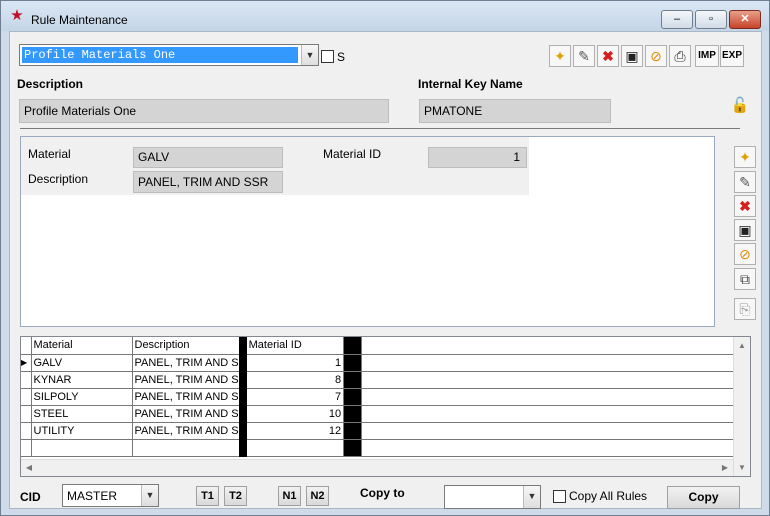 The image size is (770, 516). Describe the element at coordinates (745, 230) in the screenshot. I see `side-save-icon: ▣` at that location.